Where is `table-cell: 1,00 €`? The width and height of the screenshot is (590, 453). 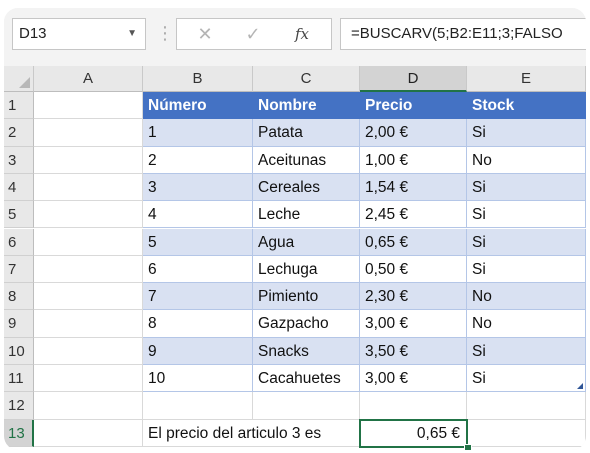
table-cell: 1,00 € is located at coordinates (413, 160).